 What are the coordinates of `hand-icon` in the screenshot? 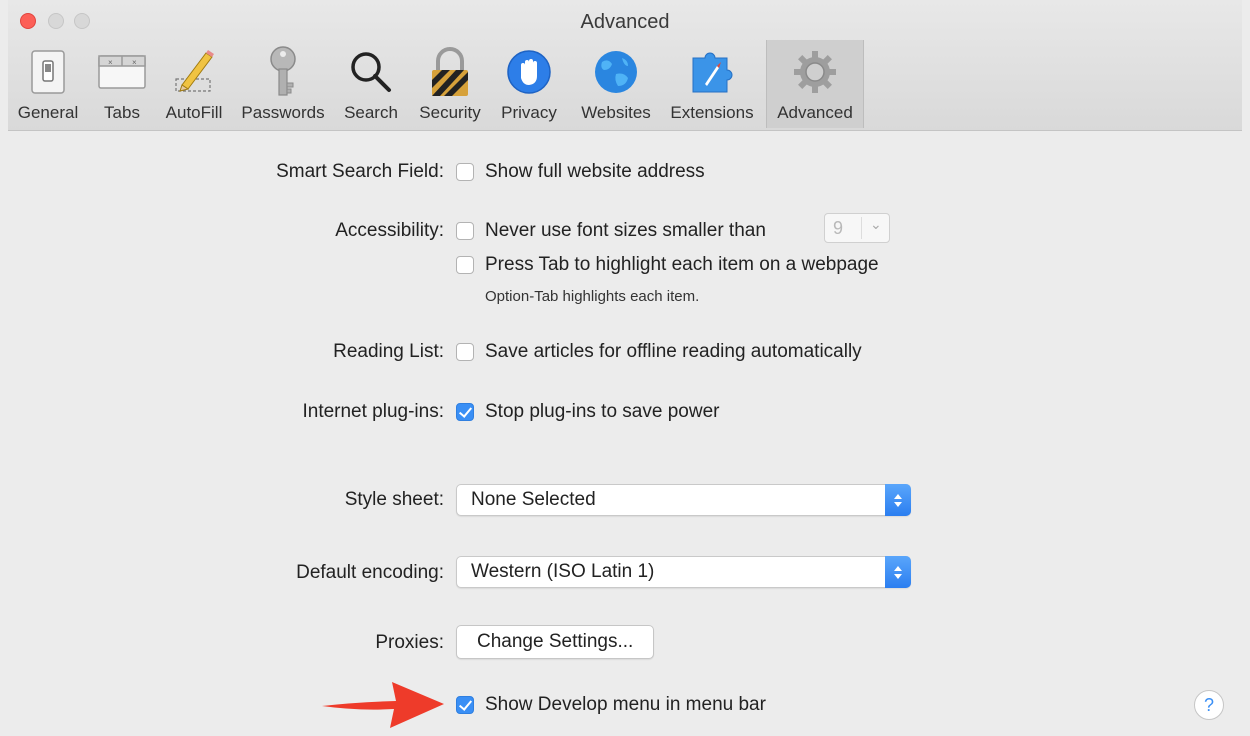 It's located at (529, 72).